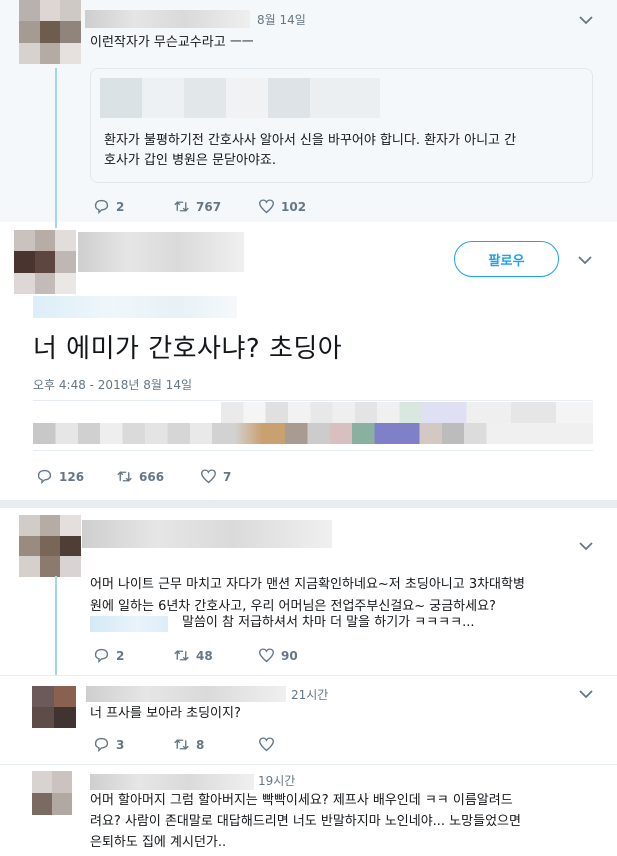  I want to click on retweet-button: 8, so click(215, 744).